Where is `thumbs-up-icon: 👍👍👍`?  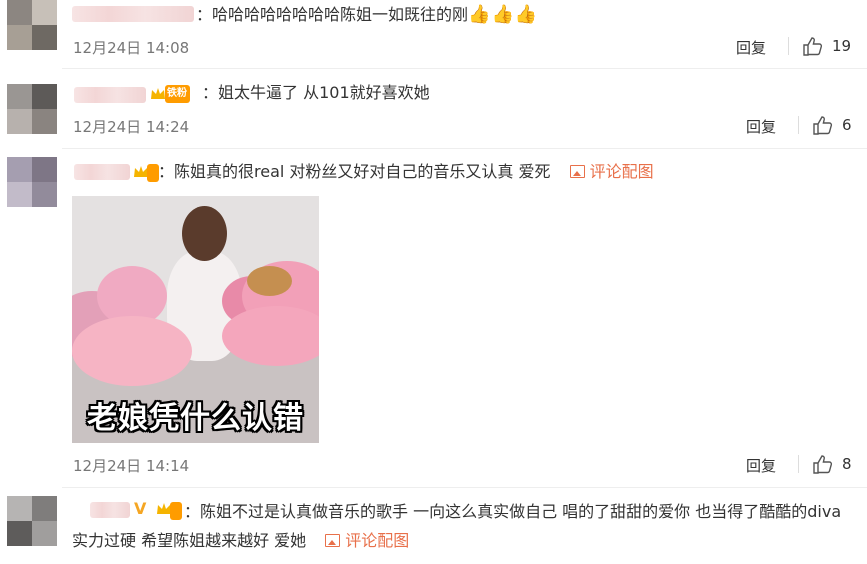
thumbs-up-icon: 👍👍👍 is located at coordinates (503, 14).